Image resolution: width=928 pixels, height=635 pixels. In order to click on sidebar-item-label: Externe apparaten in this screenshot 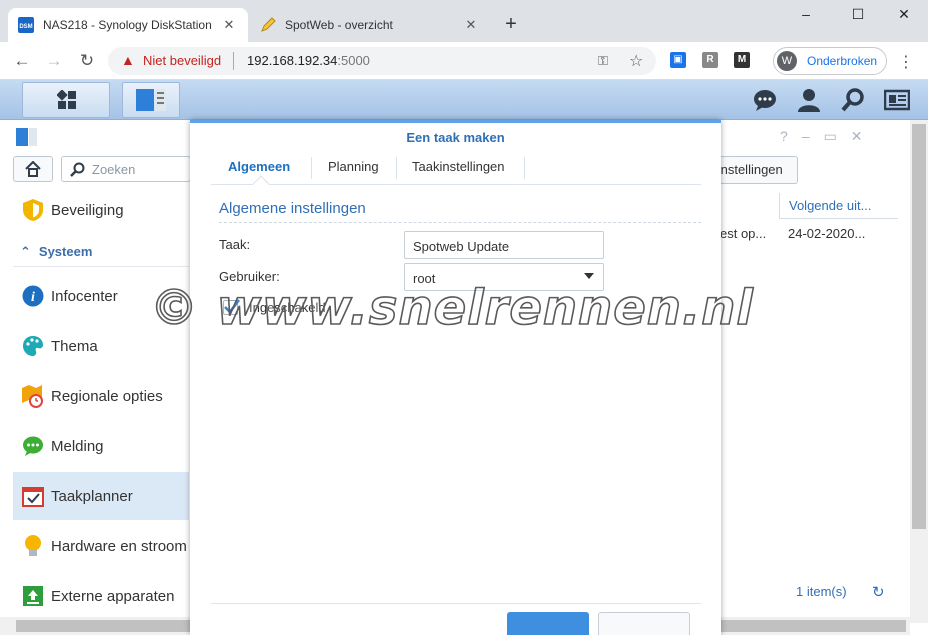, I will do `click(113, 596)`.